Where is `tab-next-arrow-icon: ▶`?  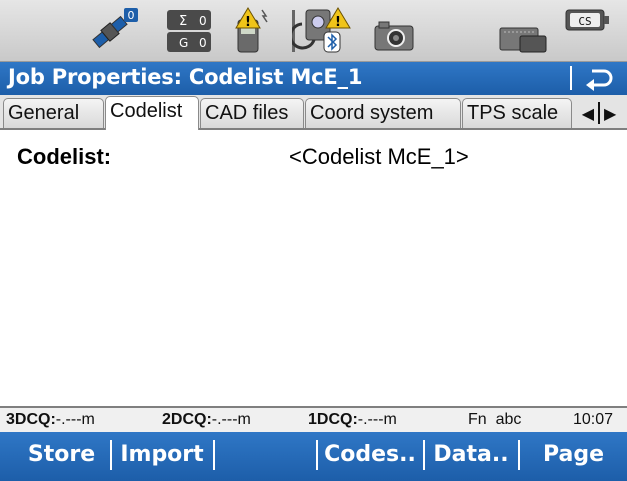
tab-next-arrow-icon: ▶ is located at coordinates (610, 113).